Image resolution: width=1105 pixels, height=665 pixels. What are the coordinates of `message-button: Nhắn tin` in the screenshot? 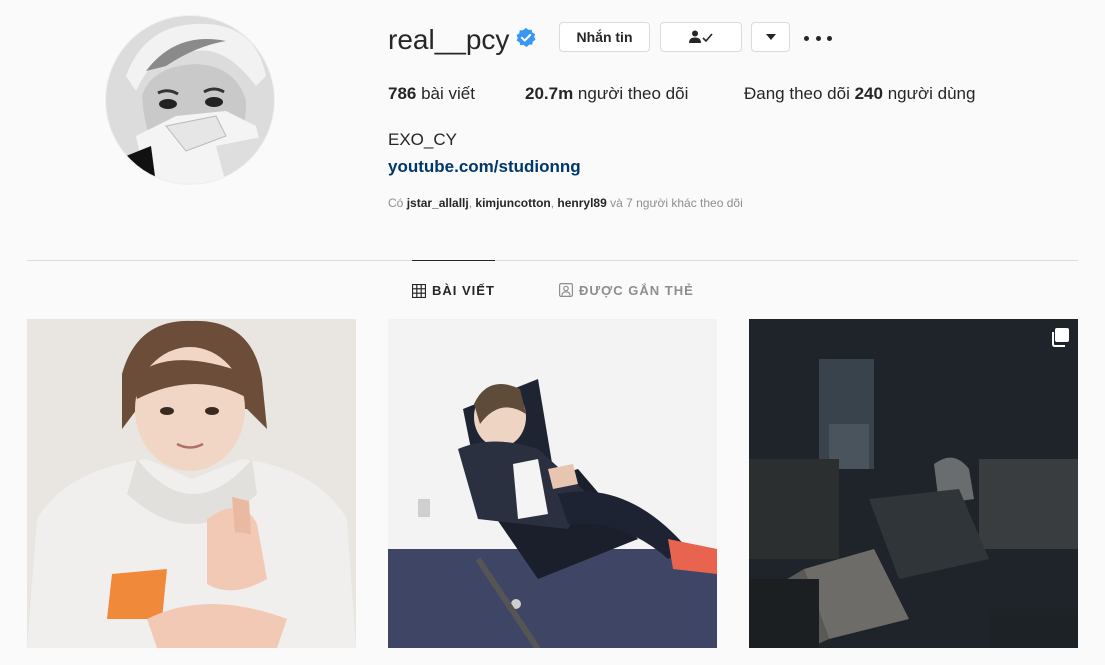 It's located at (604, 37).